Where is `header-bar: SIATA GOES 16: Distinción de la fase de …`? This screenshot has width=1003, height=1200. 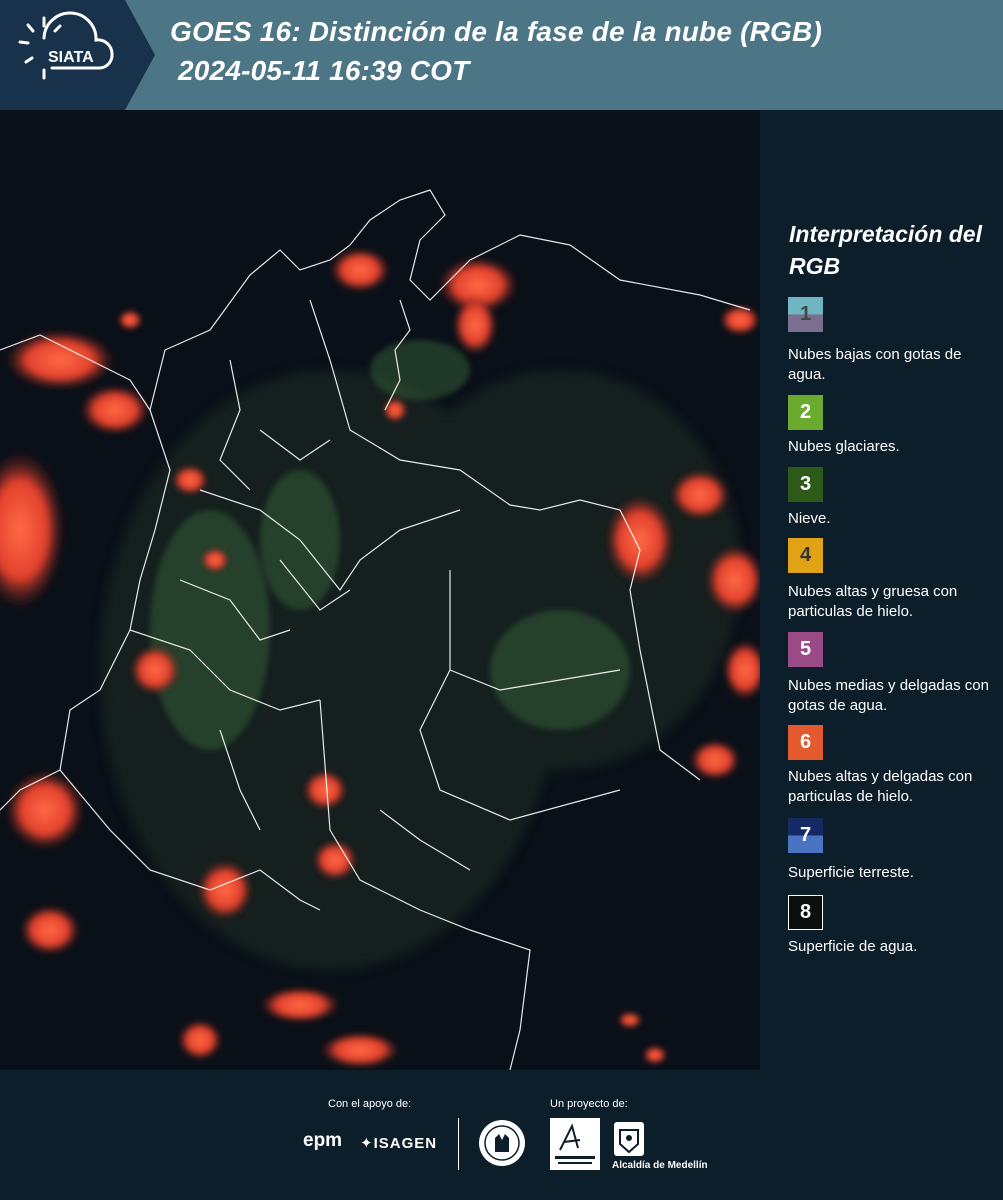 header-bar: SIATA GOES 16: Distinción de la fase de … is located at coordinates (501, 55).